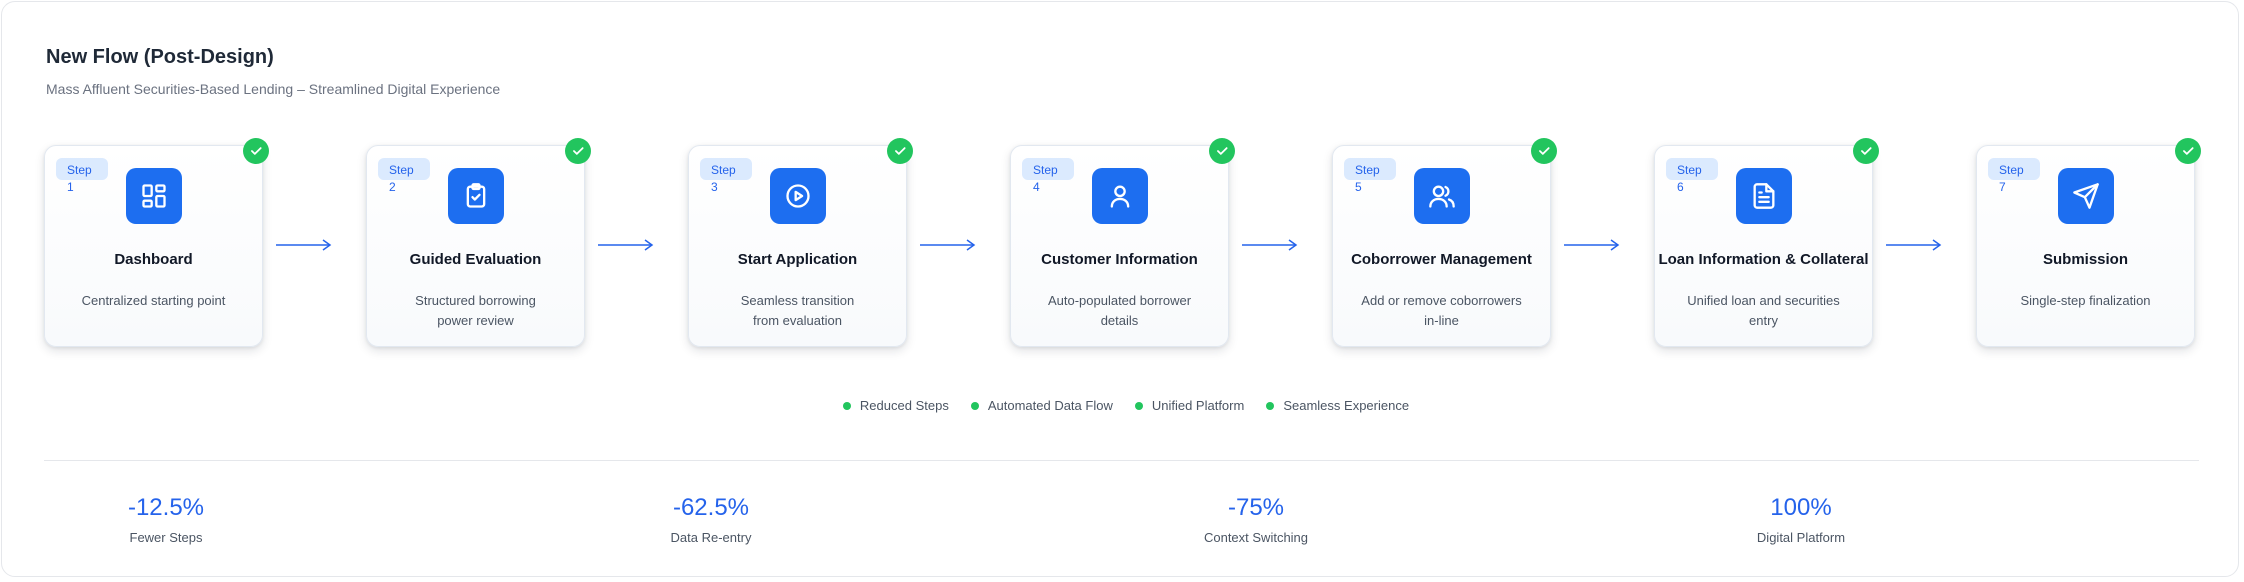 This screenshot has height=582, width=2244. What do you see at coordinates (1120, 196) in the screenshot?
I see `user-icon` at bounding box center [1120, 196].